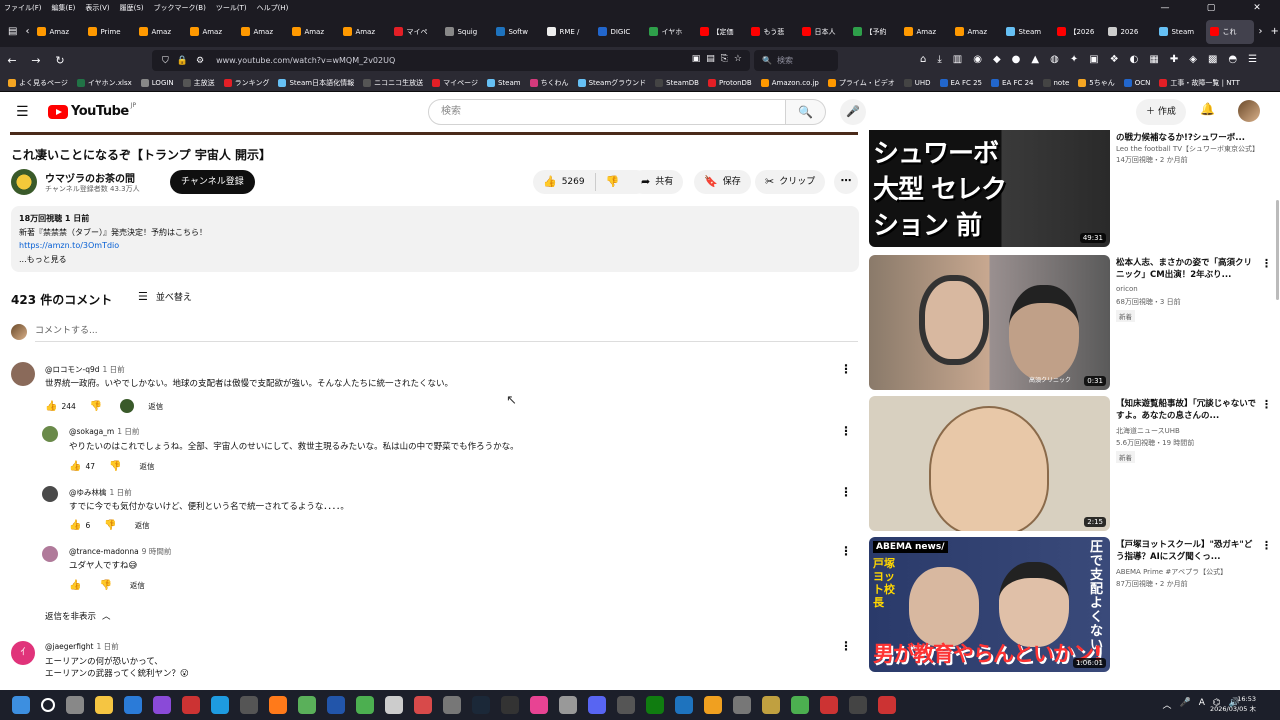 This screenshot has height=720, width=1280. I want to click on browser-tab: 2026, so click(1129, 32).